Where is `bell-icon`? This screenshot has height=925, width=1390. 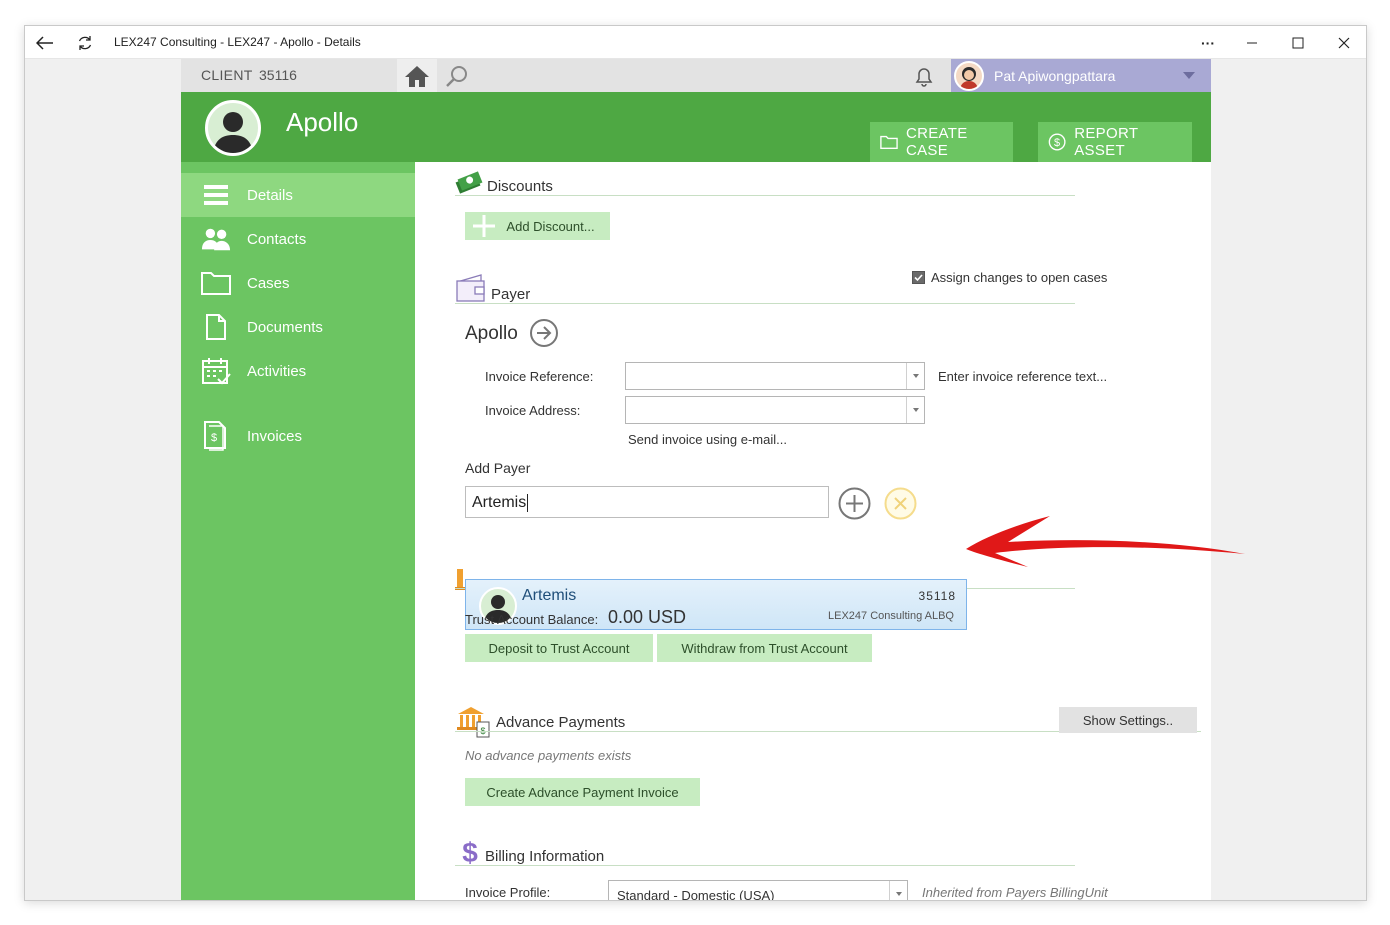
bell-icon is located at coordinates (924, 77).